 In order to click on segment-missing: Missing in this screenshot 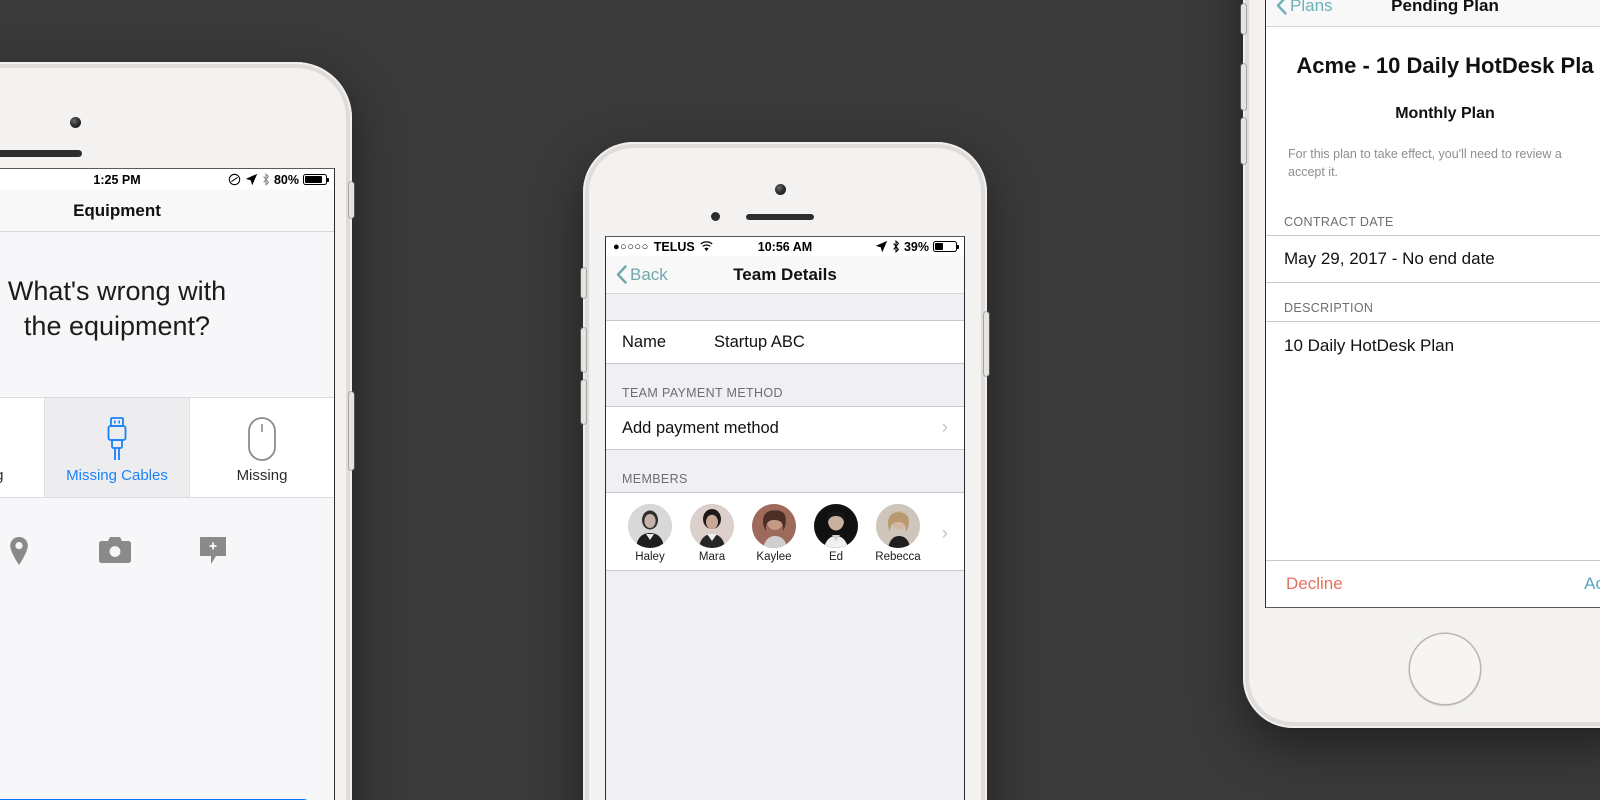, I will do `click(262, 447)`.